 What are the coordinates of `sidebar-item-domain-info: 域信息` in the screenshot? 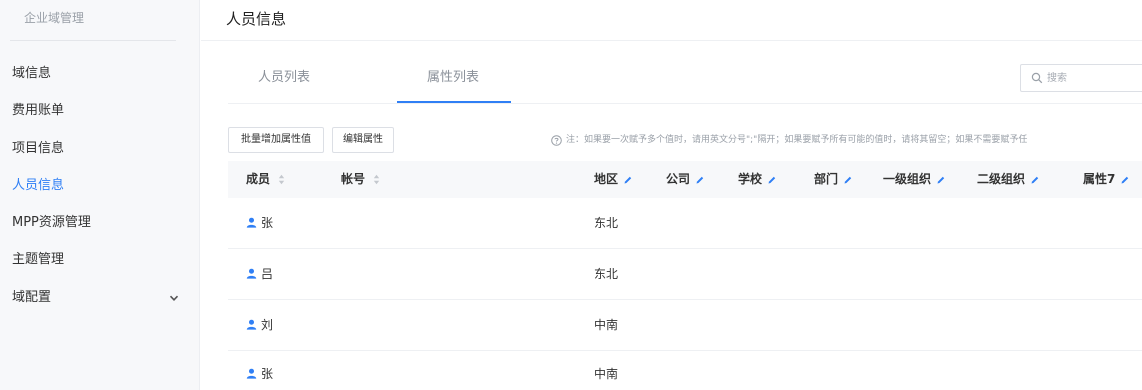 It's located at (100, 74).